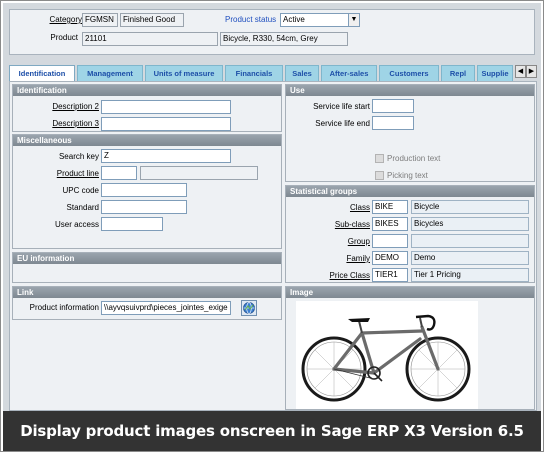  I want to click on picking-text-label: Picking text, so click(407, 175).